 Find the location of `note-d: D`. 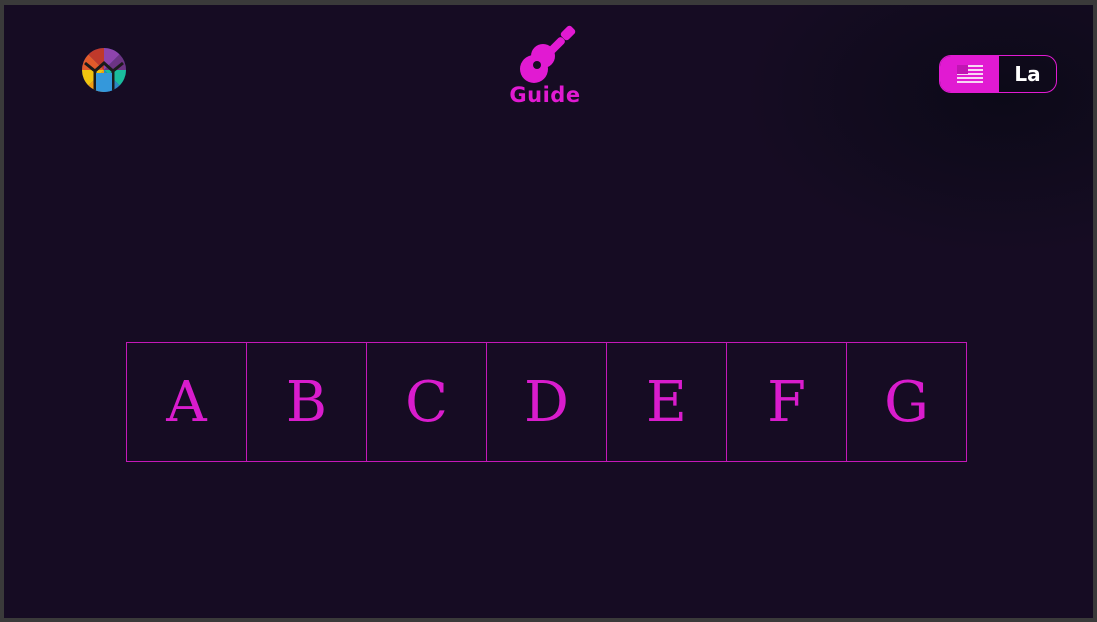

note-d: D is located at coordinates (547, 402).